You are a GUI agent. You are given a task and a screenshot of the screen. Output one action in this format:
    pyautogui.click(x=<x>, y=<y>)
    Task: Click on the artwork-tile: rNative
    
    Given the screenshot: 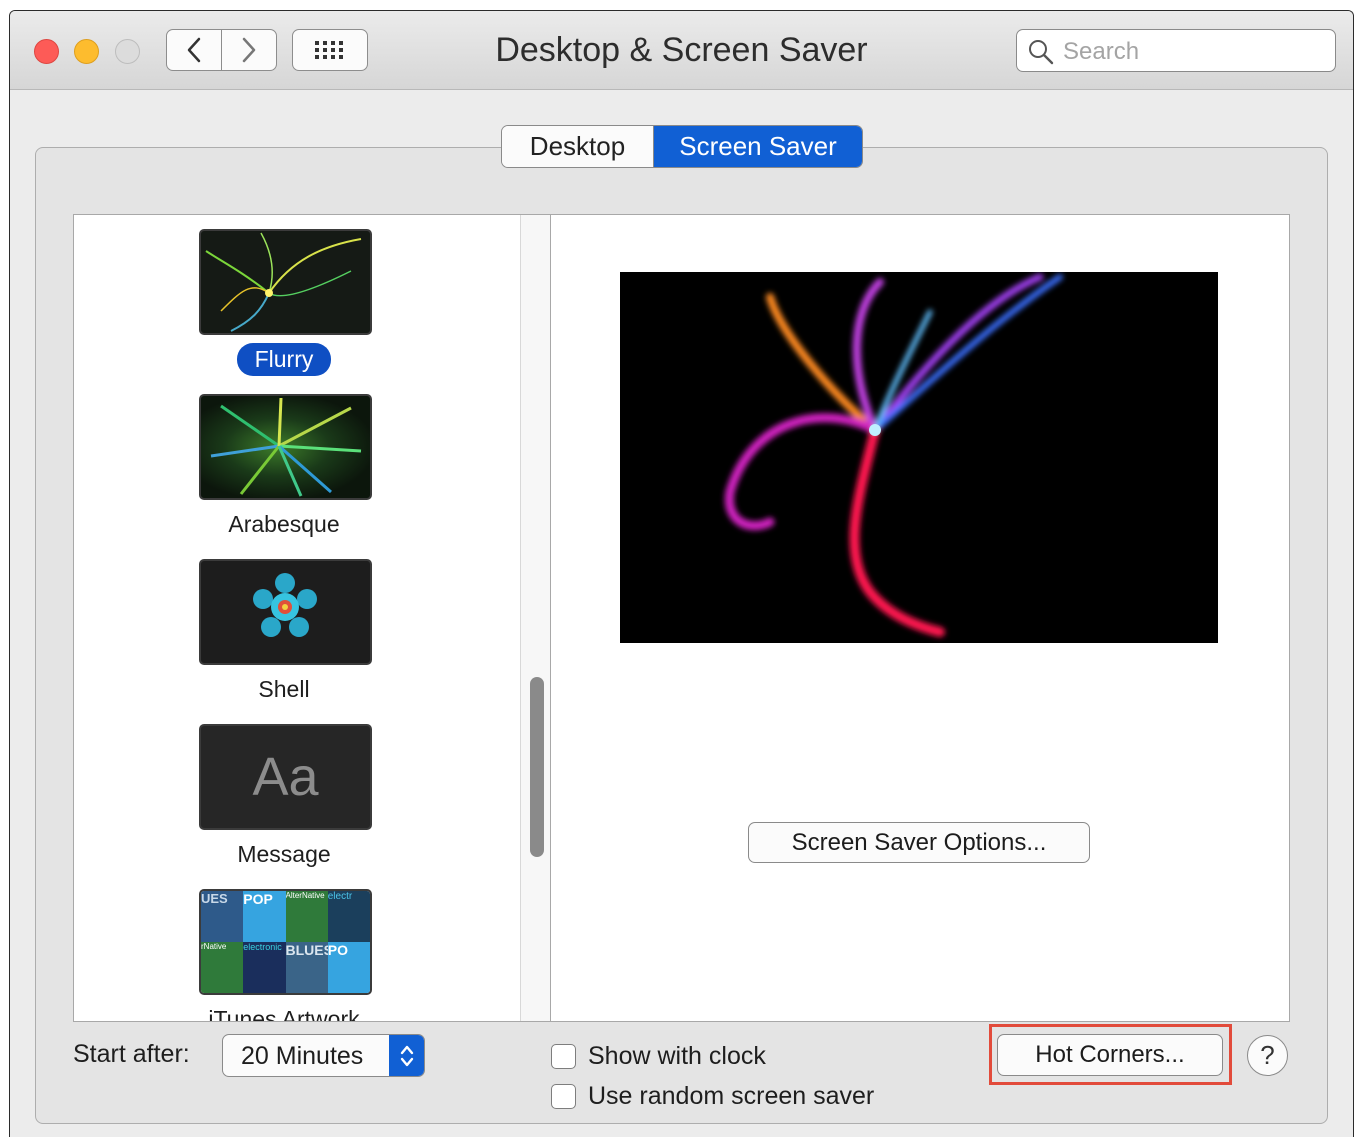 What is the action you would take?
    pyautogui.click(x=222, y=967)
    